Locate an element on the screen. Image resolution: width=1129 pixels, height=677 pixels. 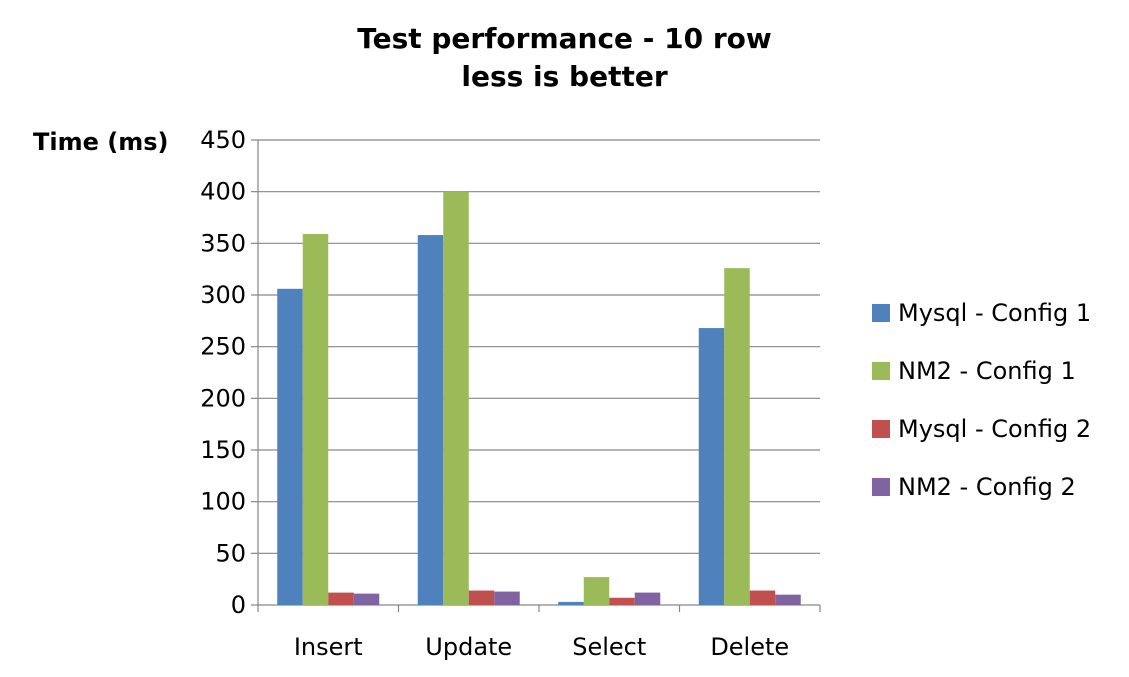
legend-item-mysql-config-1: Mysql - Config 1 is located at coordinates (981, 313).